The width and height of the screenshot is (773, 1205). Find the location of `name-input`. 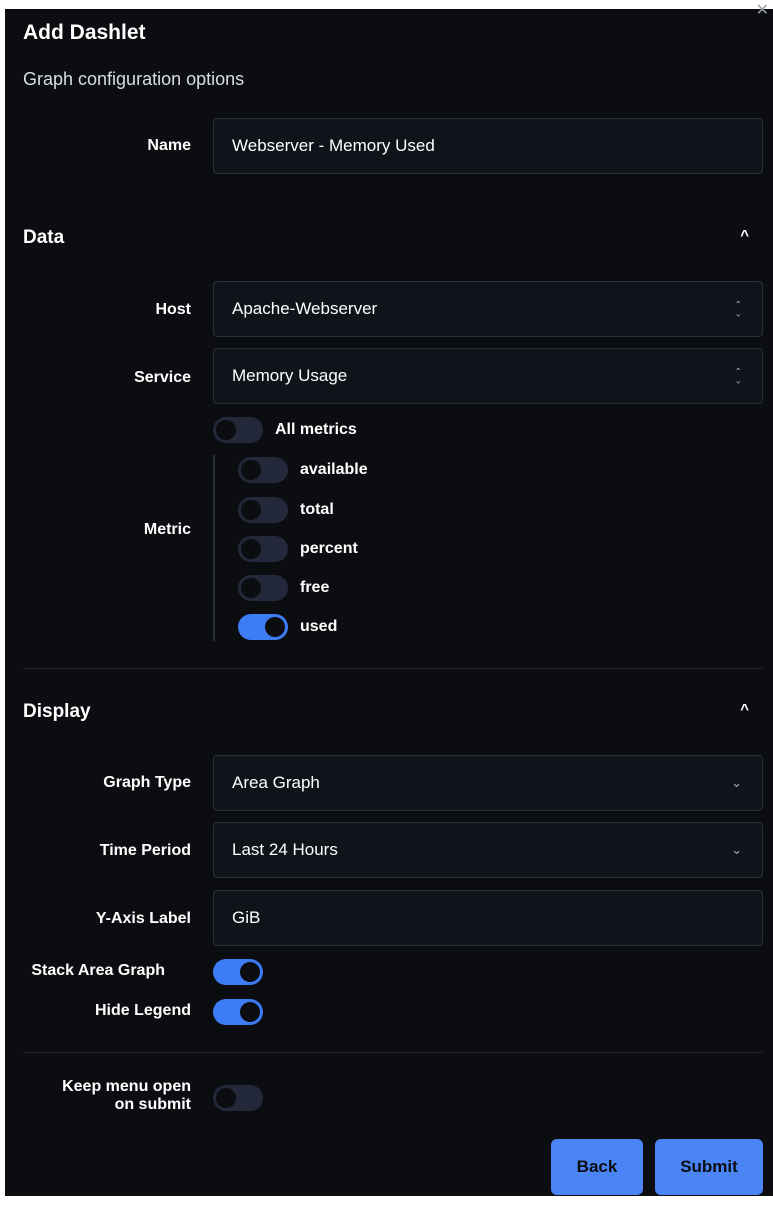

name-input is located at coordinates (488, 146).